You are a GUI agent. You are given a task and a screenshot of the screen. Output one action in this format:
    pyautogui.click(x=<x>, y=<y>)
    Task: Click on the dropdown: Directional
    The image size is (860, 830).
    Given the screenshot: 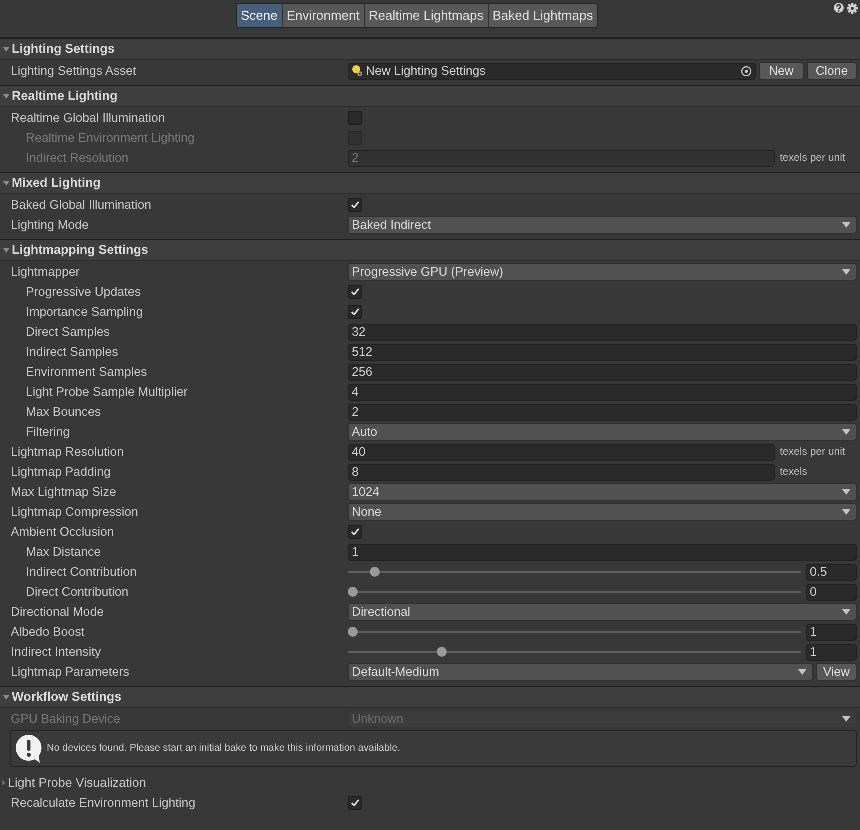 What is the action you would take?
    pyautogui.click(x=602, y=612)
    